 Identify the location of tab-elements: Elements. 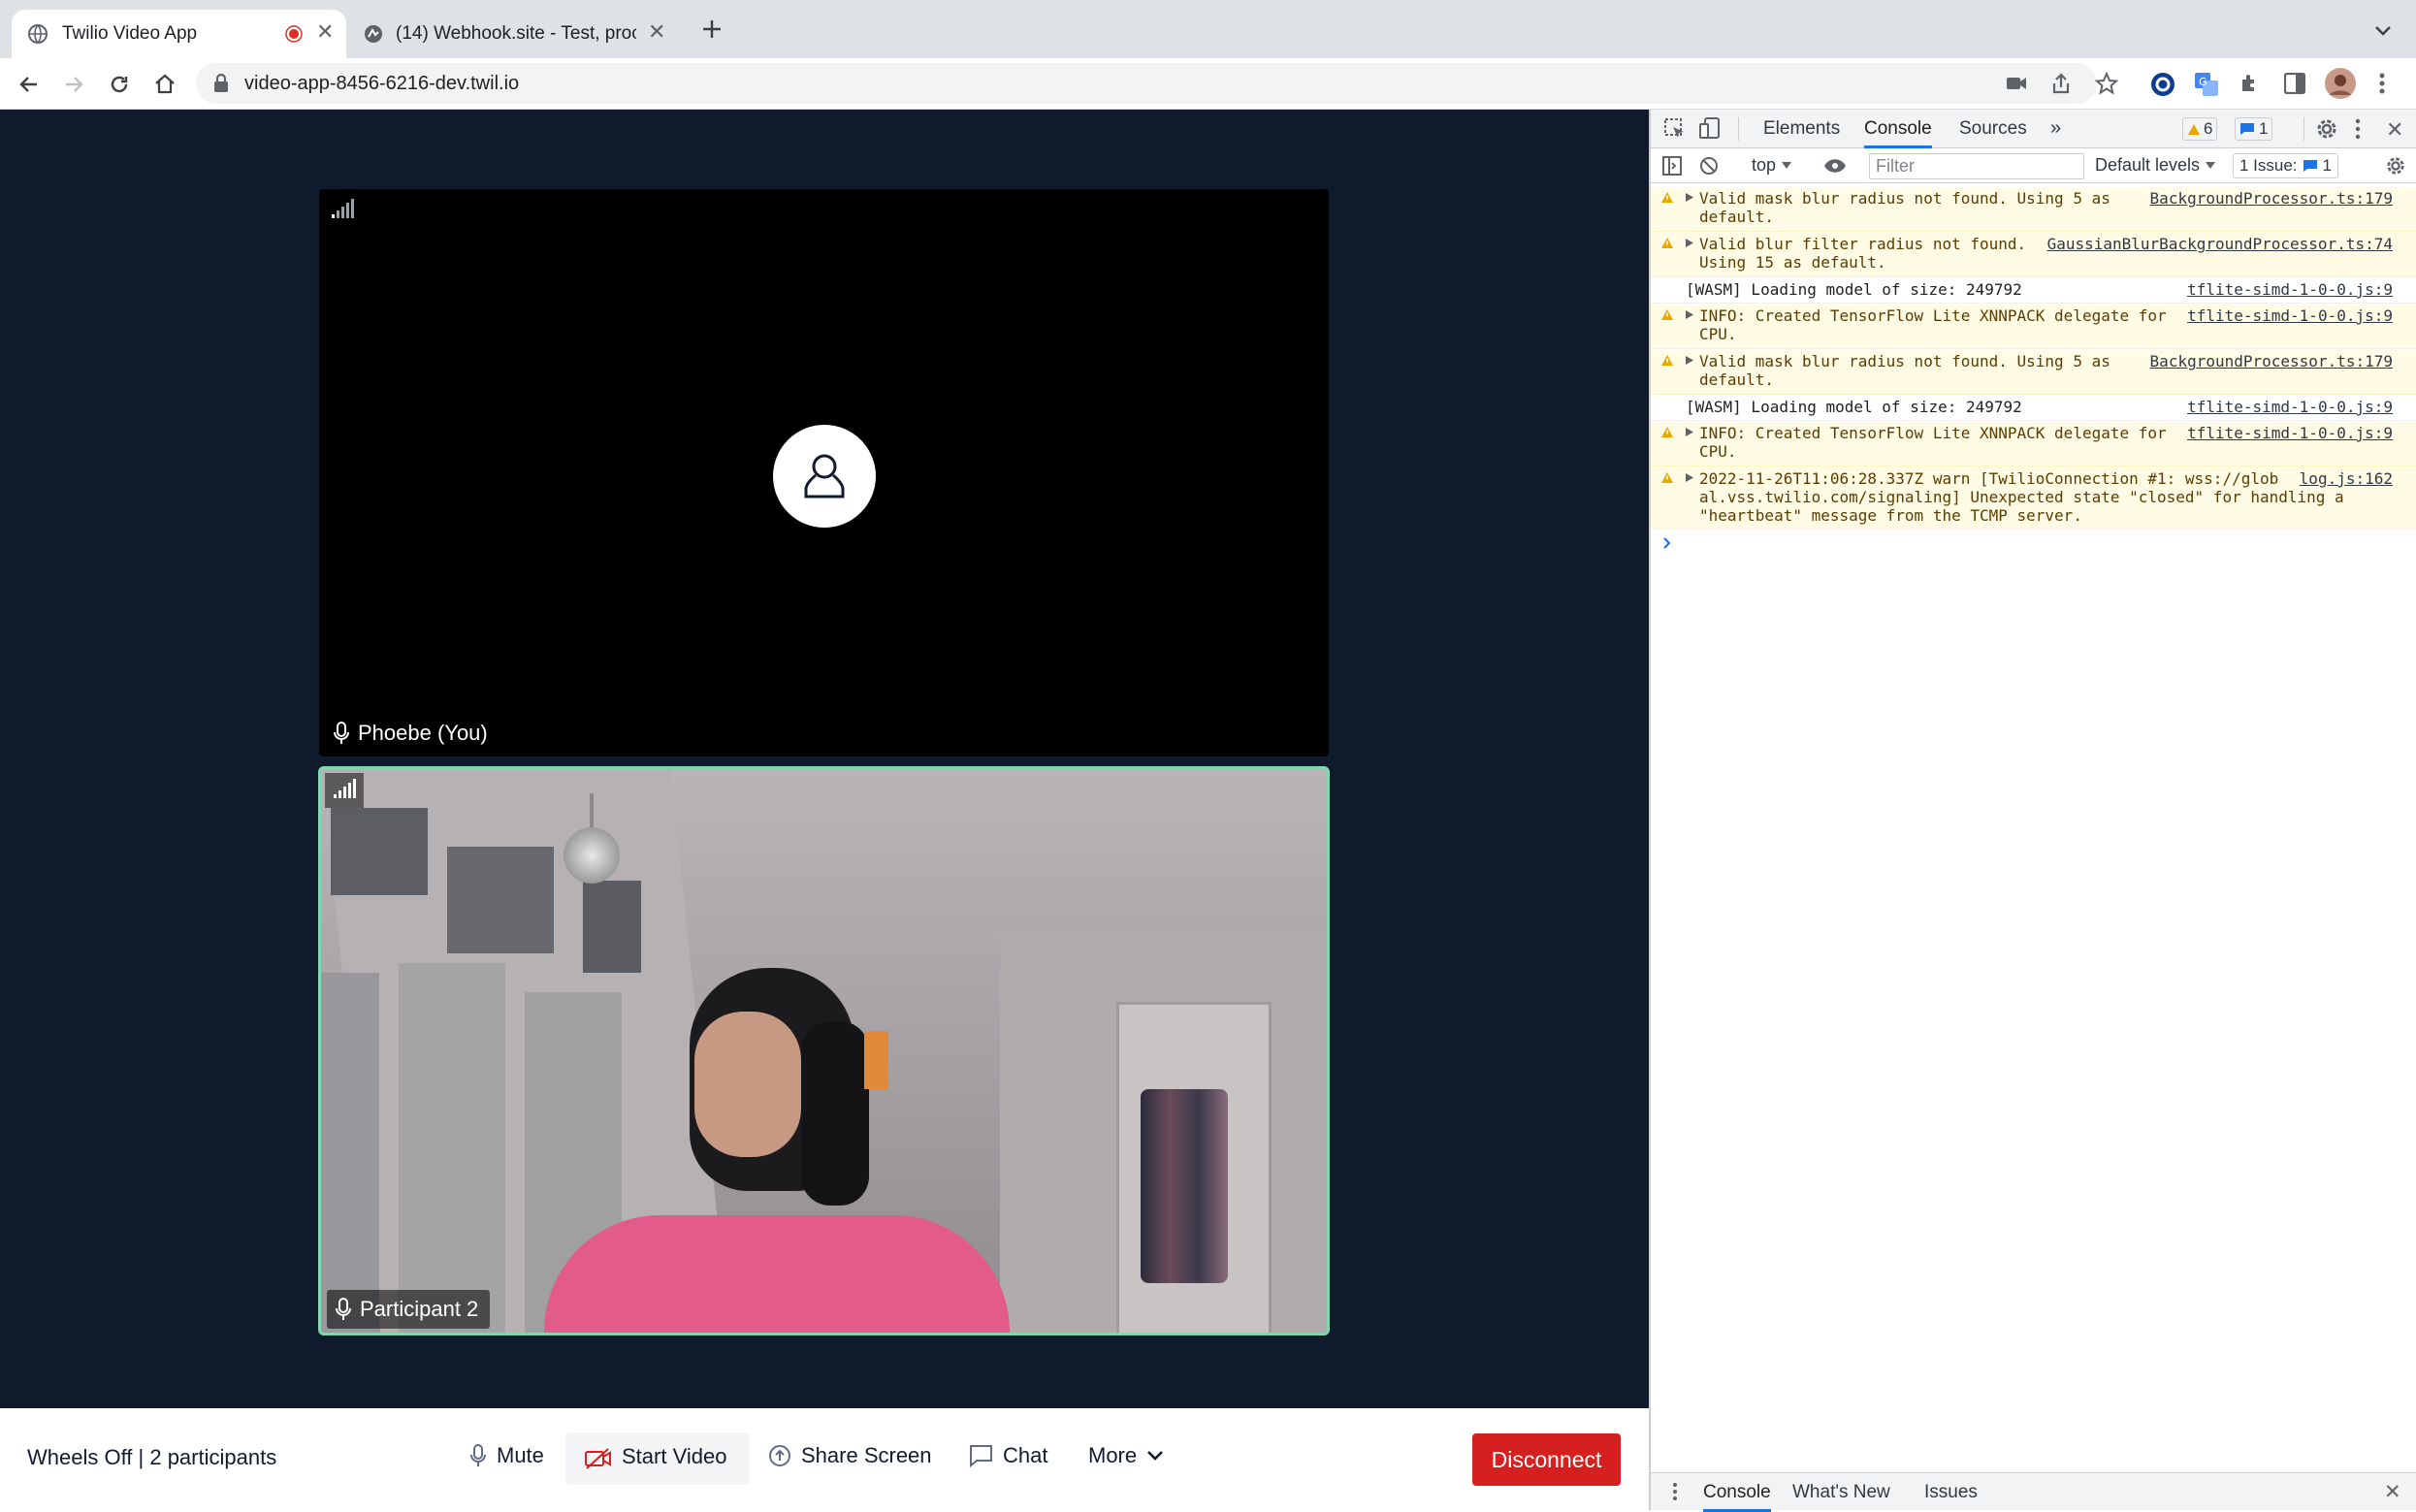
(1801, 129).